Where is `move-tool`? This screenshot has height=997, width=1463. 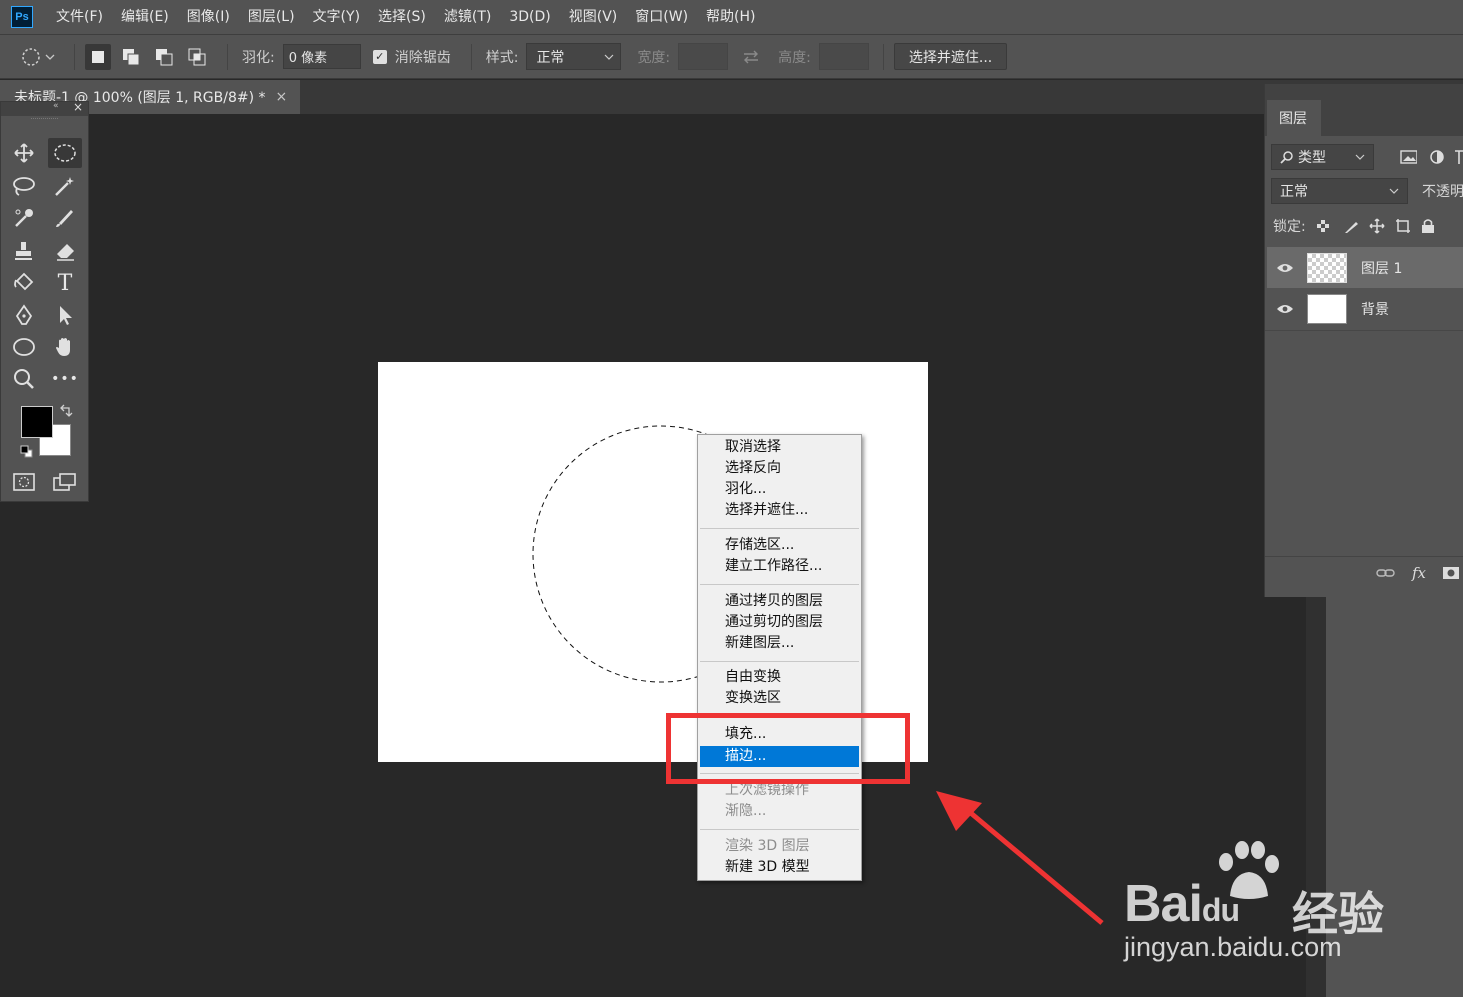 move-tool is located at coordinates (24, 153).